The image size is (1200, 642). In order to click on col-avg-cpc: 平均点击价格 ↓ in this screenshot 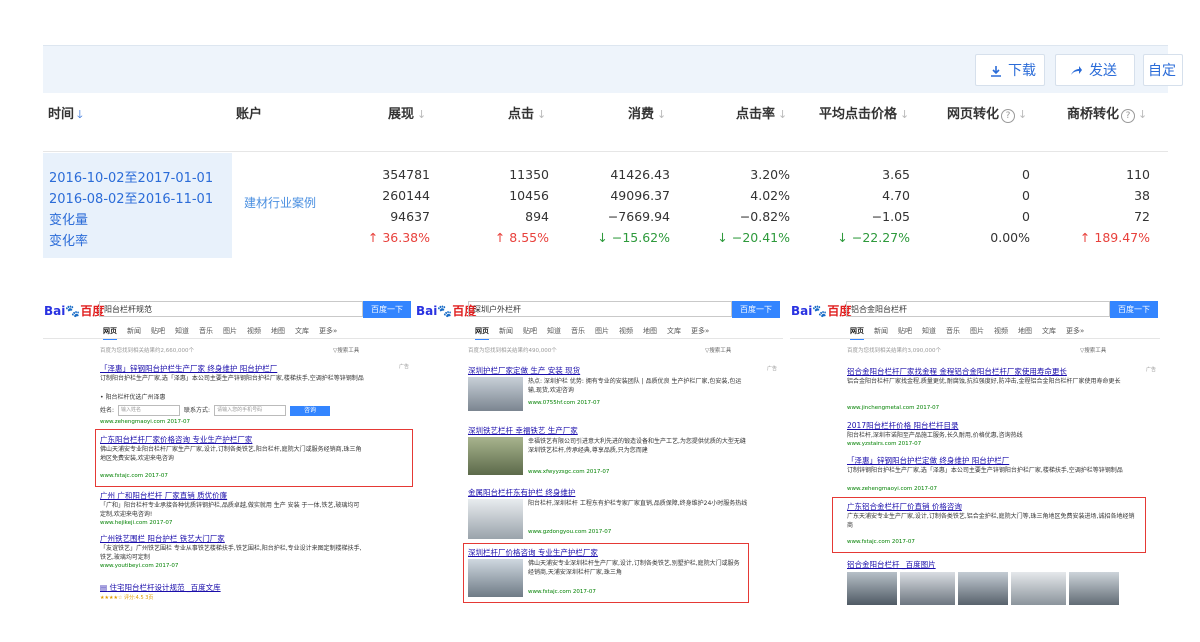, I will do `click(864, 115)`.